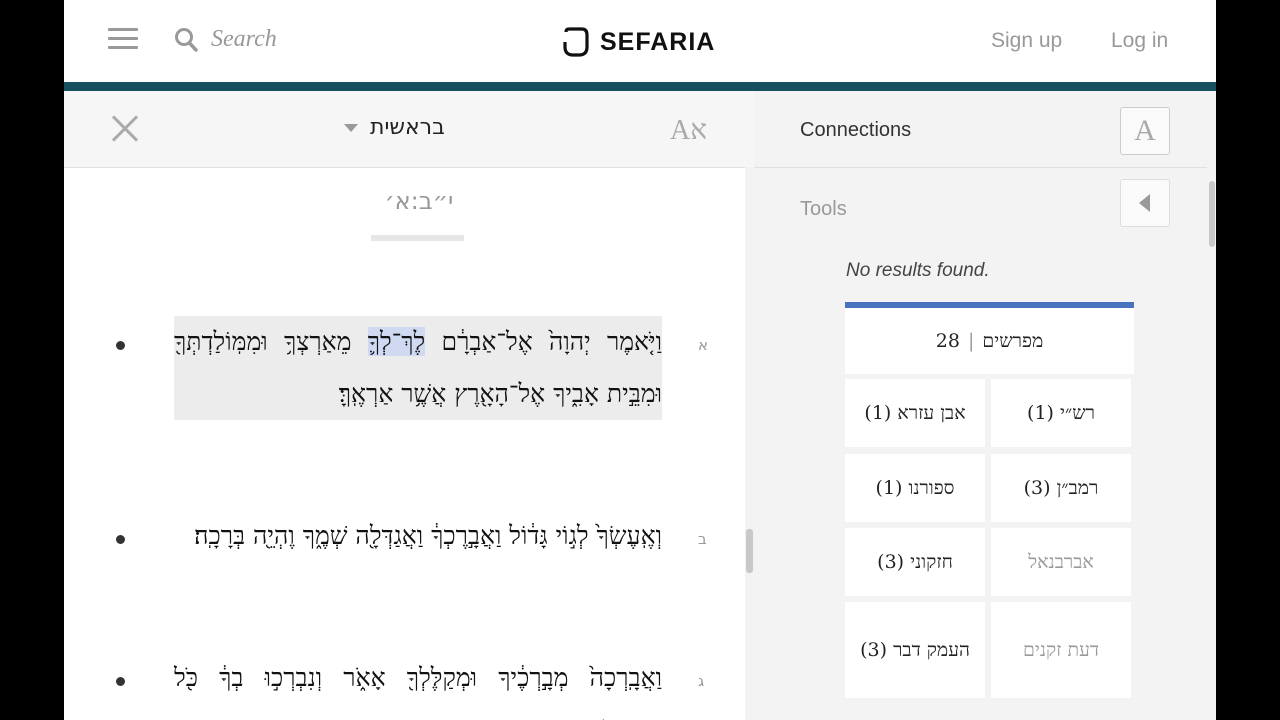 This screenshot has height=720, width=1280. I want to click on commentary-item: רמב״ן (3), so click(1061, 488).